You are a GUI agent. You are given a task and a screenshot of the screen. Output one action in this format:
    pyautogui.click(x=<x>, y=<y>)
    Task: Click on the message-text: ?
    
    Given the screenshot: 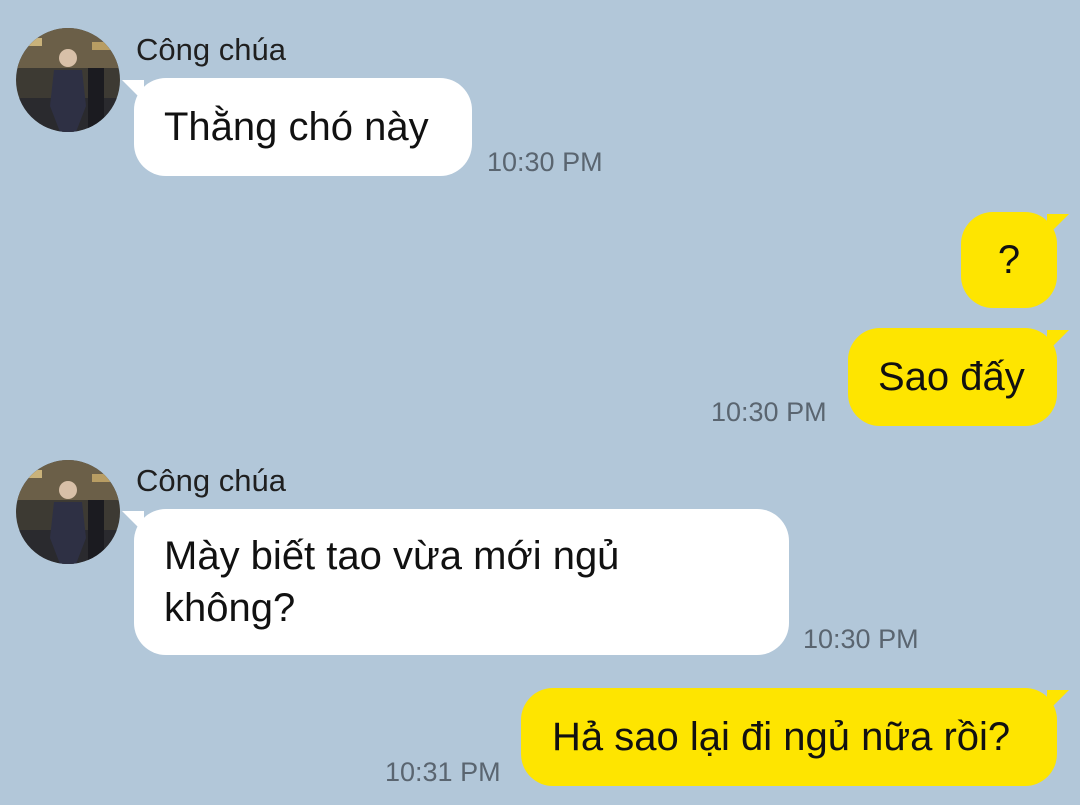 What is the action you would take?
    pyautogui.click(x=1009, y=260)
    